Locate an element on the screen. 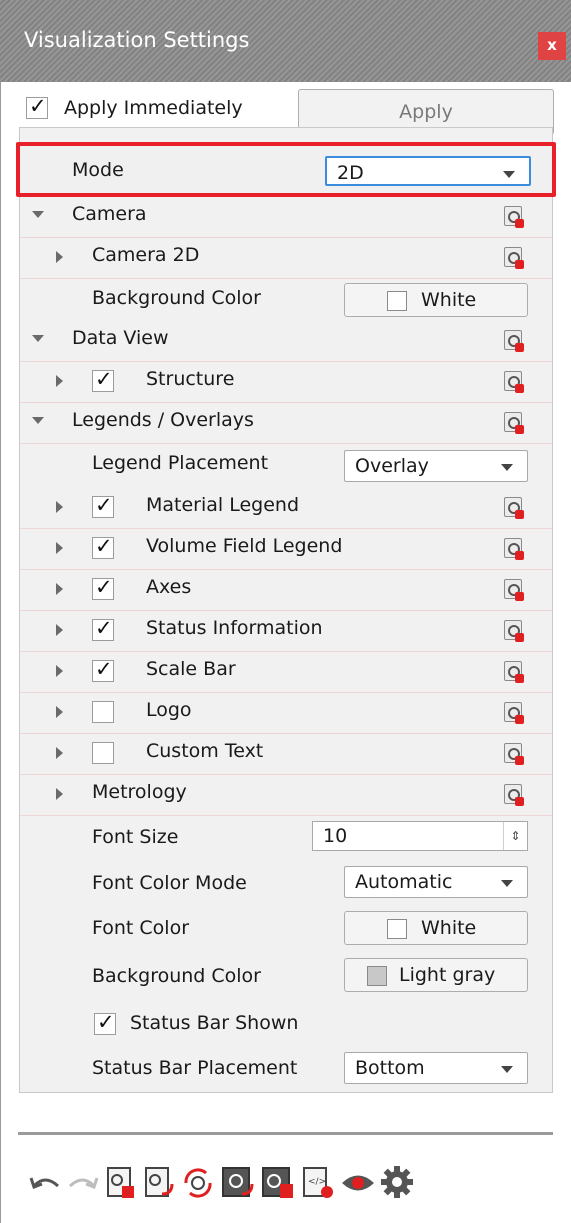  font-color-mode-label: Font Color Mode is located at coordinates (169, 883).